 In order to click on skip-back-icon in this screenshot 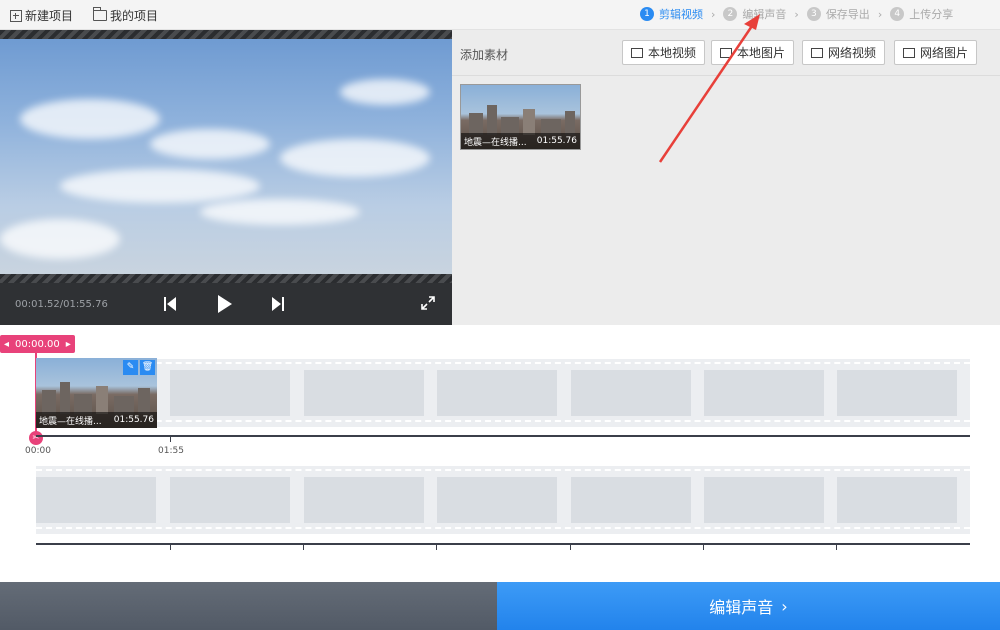, I will do `click(170, 305)`.